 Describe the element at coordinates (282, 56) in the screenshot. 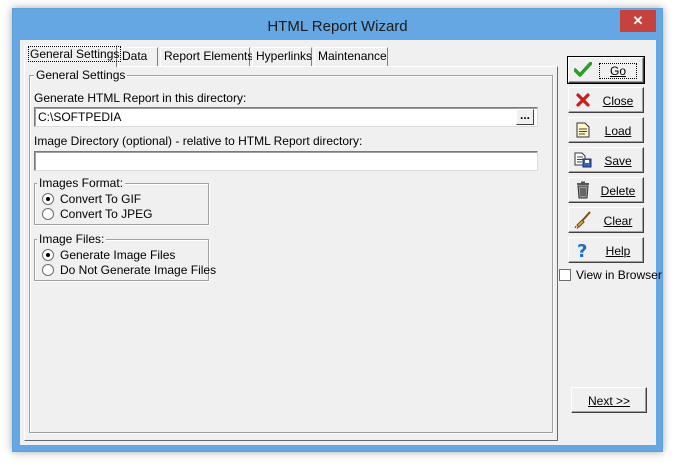

I see `tab-hyperlinks: Hyperlinks` at that location.